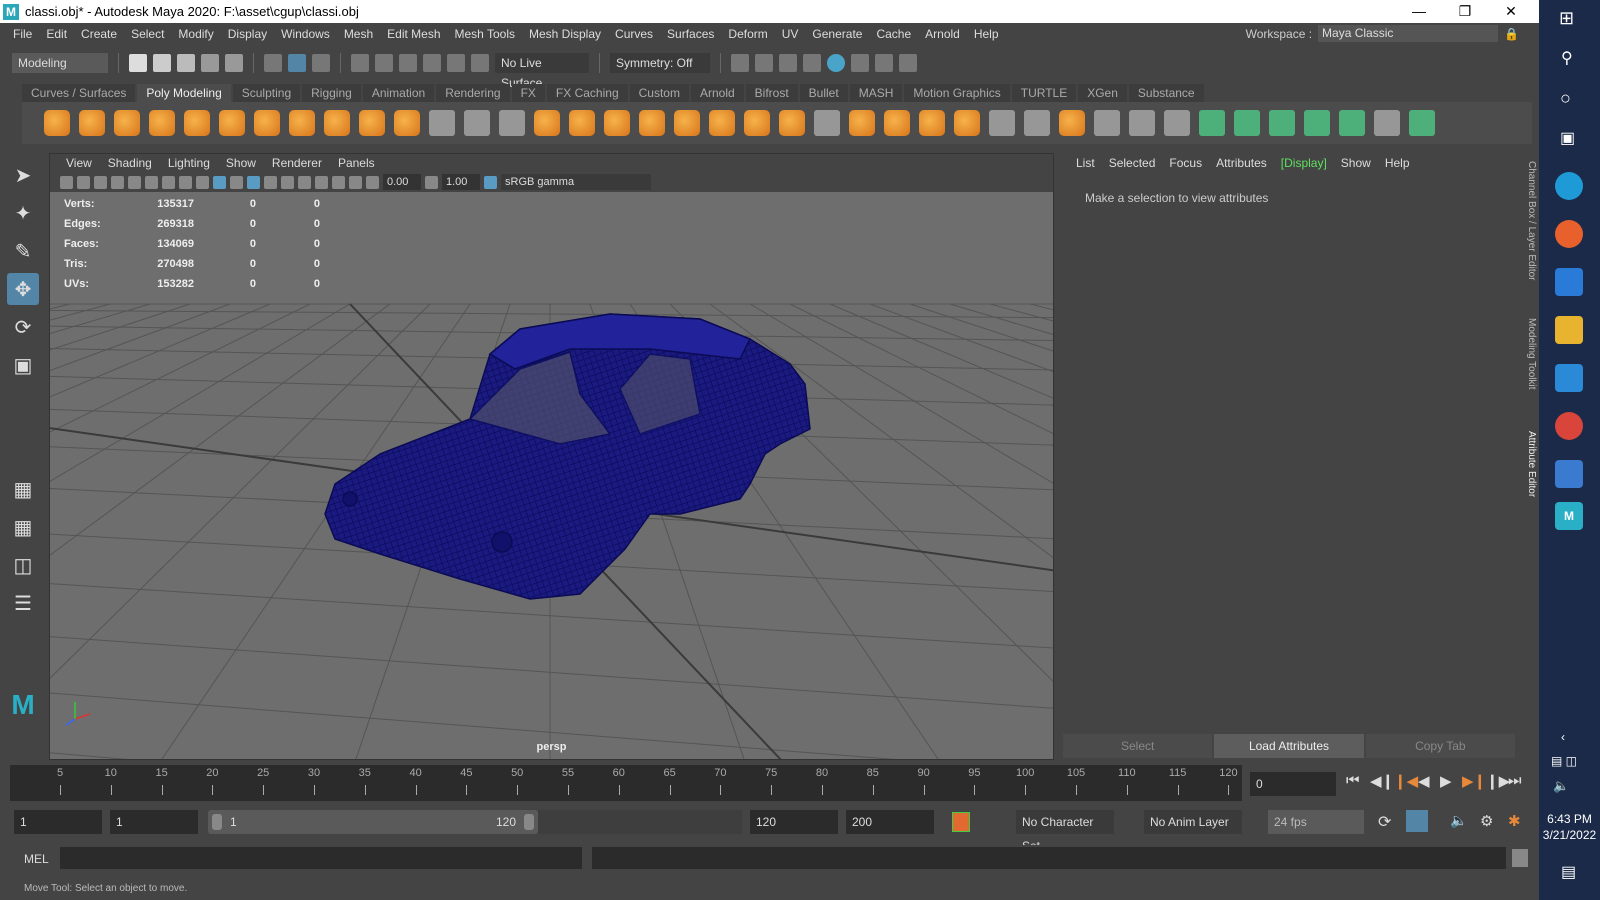 The width and height of the screenshot is (1600, 900). Describe the element at coordinates (1185, 163) in the screenshot. I see `channel-menu-focus: Focus` at that location.